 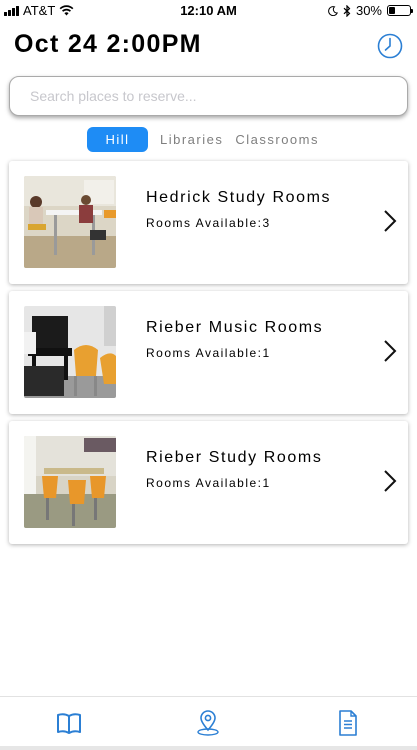 I want to click on battery-fill, so click(x=392, y=10).